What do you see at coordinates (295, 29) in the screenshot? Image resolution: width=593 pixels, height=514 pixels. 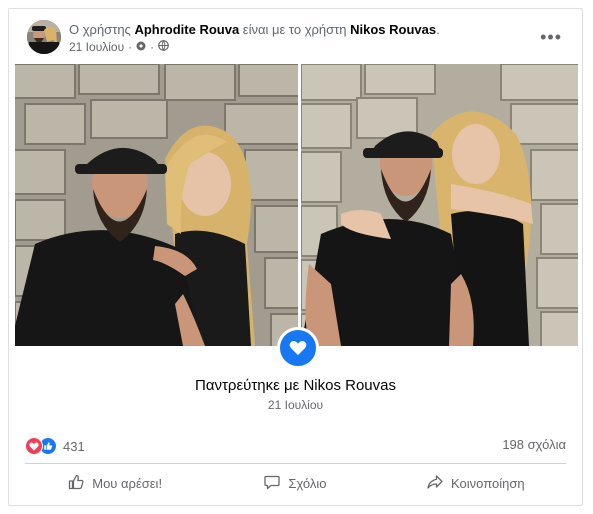 I see `with-text: είναι με το χρήστη` at bounding box center [295, 29].